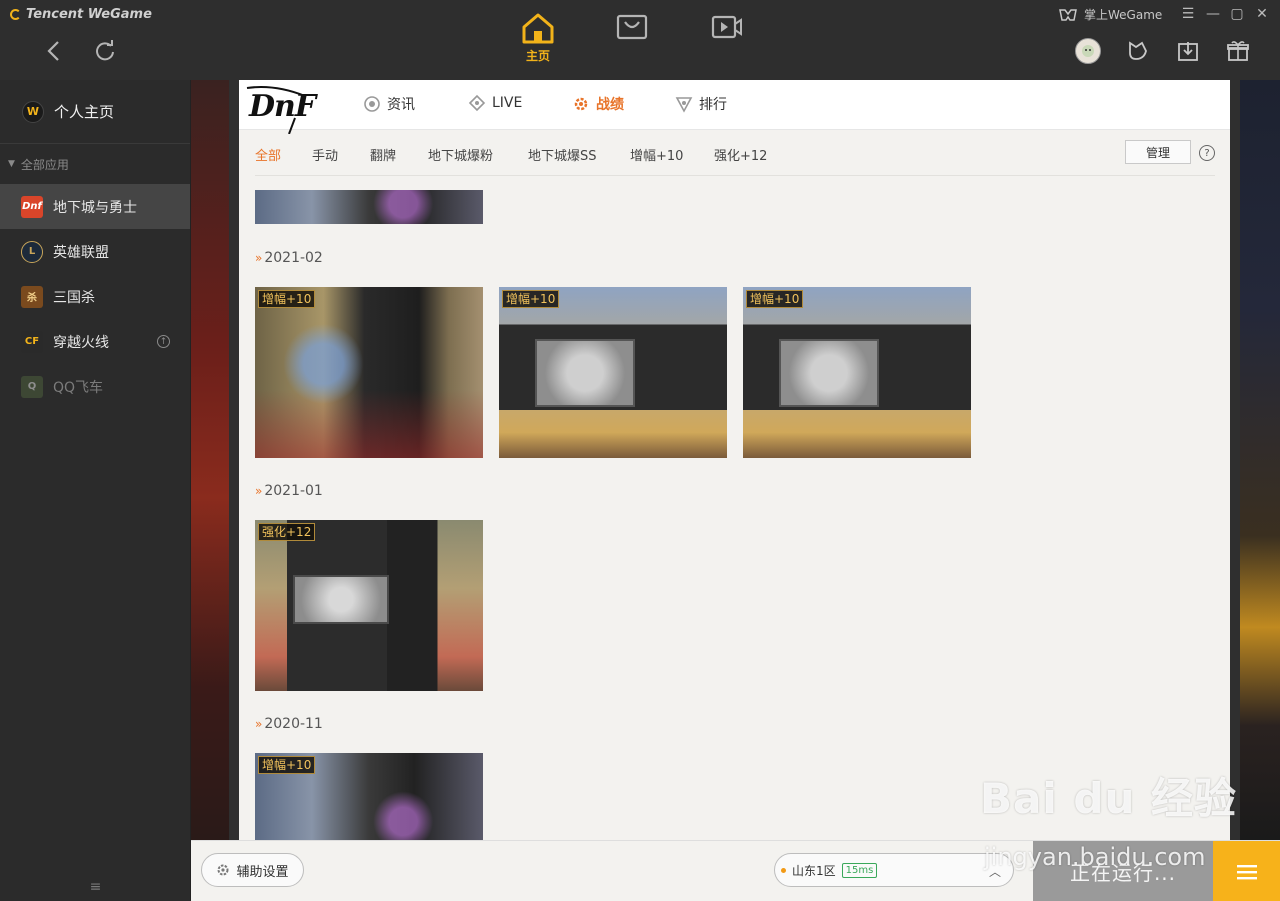  I want to click on section-all-apps-label: 全部应用, so click(44, 164).